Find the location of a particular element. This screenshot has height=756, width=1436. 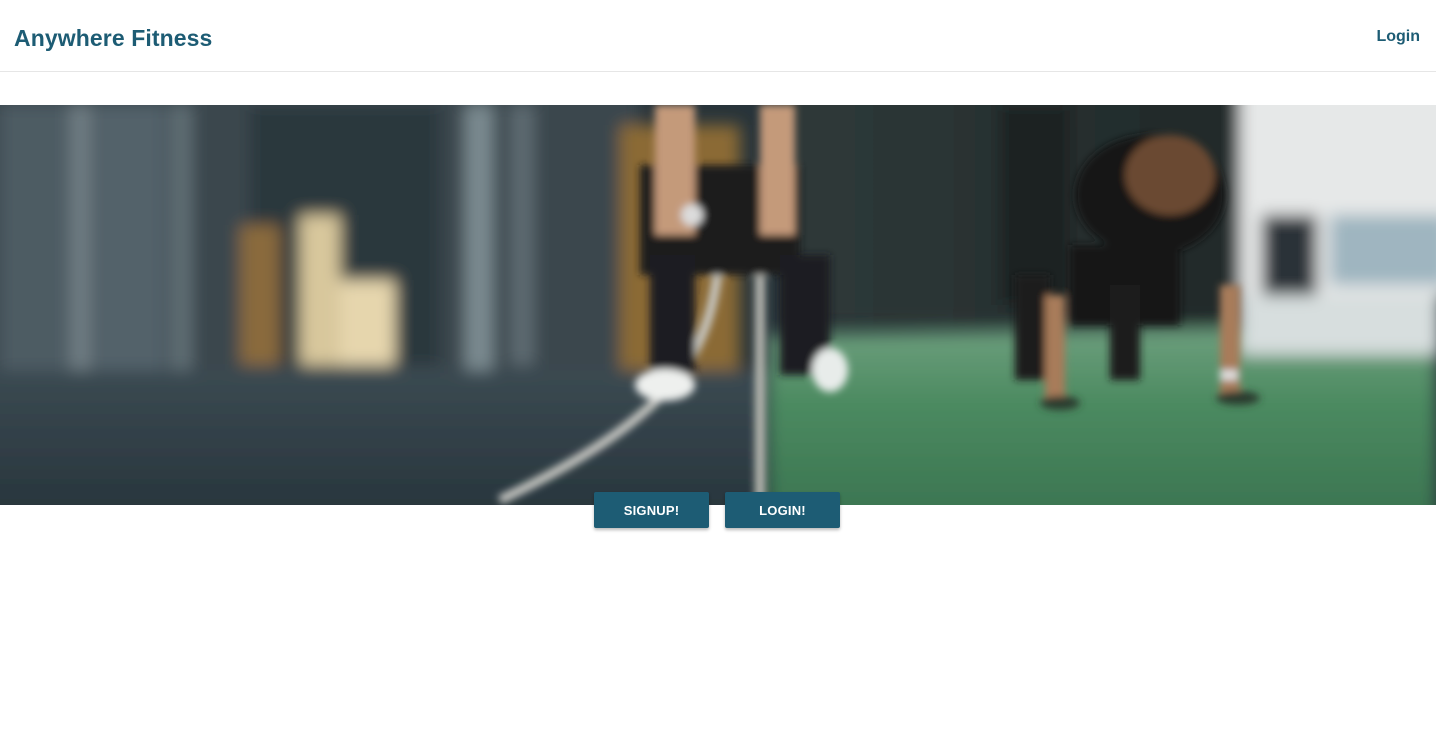

brand-title: Anywhere Fitness is located at coordinates (113, 38).